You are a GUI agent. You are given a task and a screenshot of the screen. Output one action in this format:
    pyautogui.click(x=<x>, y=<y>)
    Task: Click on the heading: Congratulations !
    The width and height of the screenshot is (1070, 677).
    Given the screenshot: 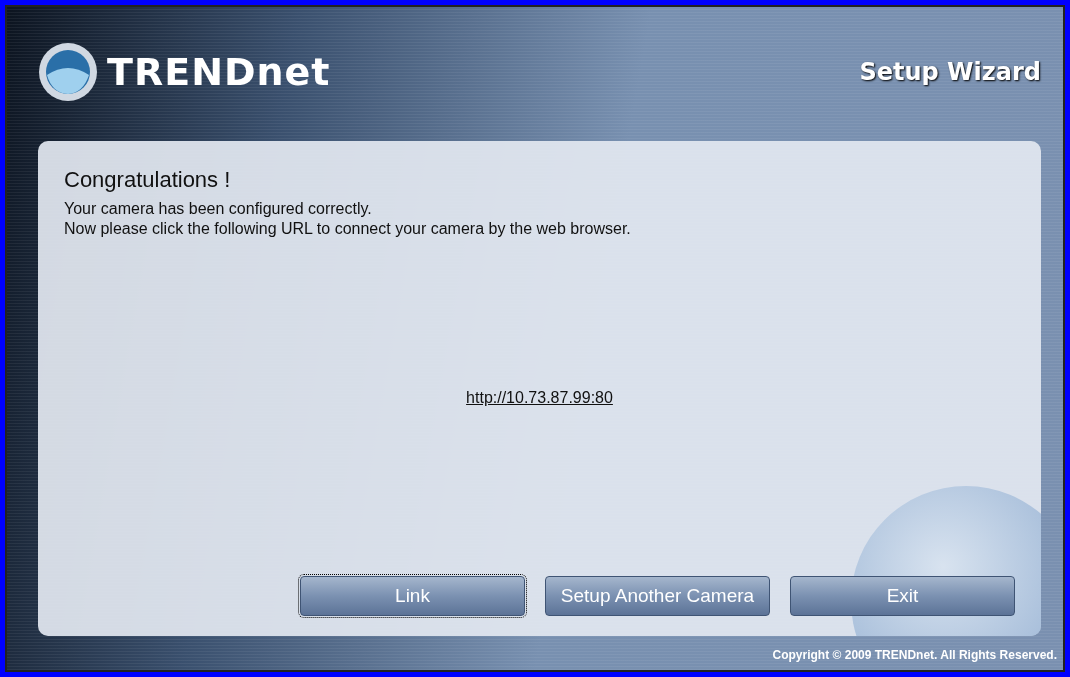 What is the action you would take?
    pyautogui.click(x=148, y=180)
    